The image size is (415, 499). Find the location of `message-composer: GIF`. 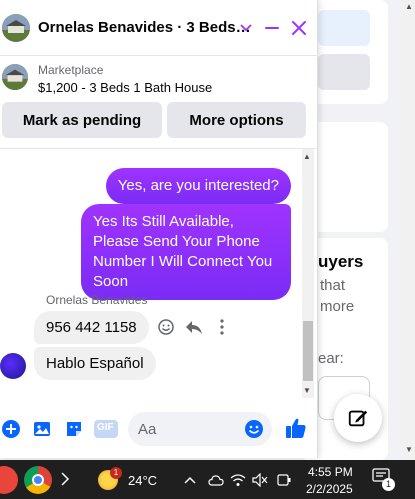

message-composer: GIF is located at coordinates (159, 429).